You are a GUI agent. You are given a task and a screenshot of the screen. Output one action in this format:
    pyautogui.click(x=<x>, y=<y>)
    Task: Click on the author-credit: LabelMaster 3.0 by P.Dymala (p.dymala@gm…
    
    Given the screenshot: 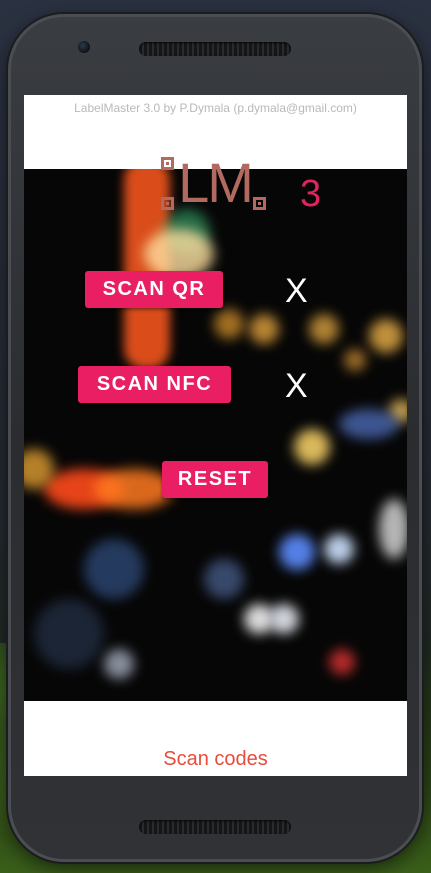 What is the action you would take?
    pyautogui.click(x=215, y=108)
    